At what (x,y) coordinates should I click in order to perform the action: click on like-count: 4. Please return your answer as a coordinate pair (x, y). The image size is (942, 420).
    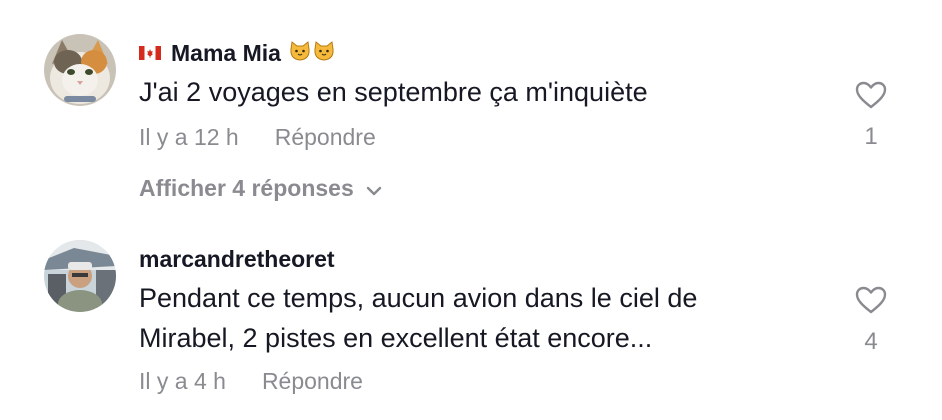
    Looking at the image, I should click on (871, 341).